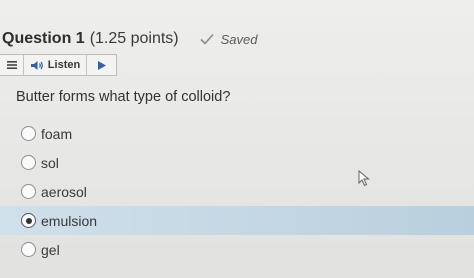  What do you see at coordinates (69, 220) in the screenshot?
I see `option-label: emulsion` at bounding box center [69, 220].